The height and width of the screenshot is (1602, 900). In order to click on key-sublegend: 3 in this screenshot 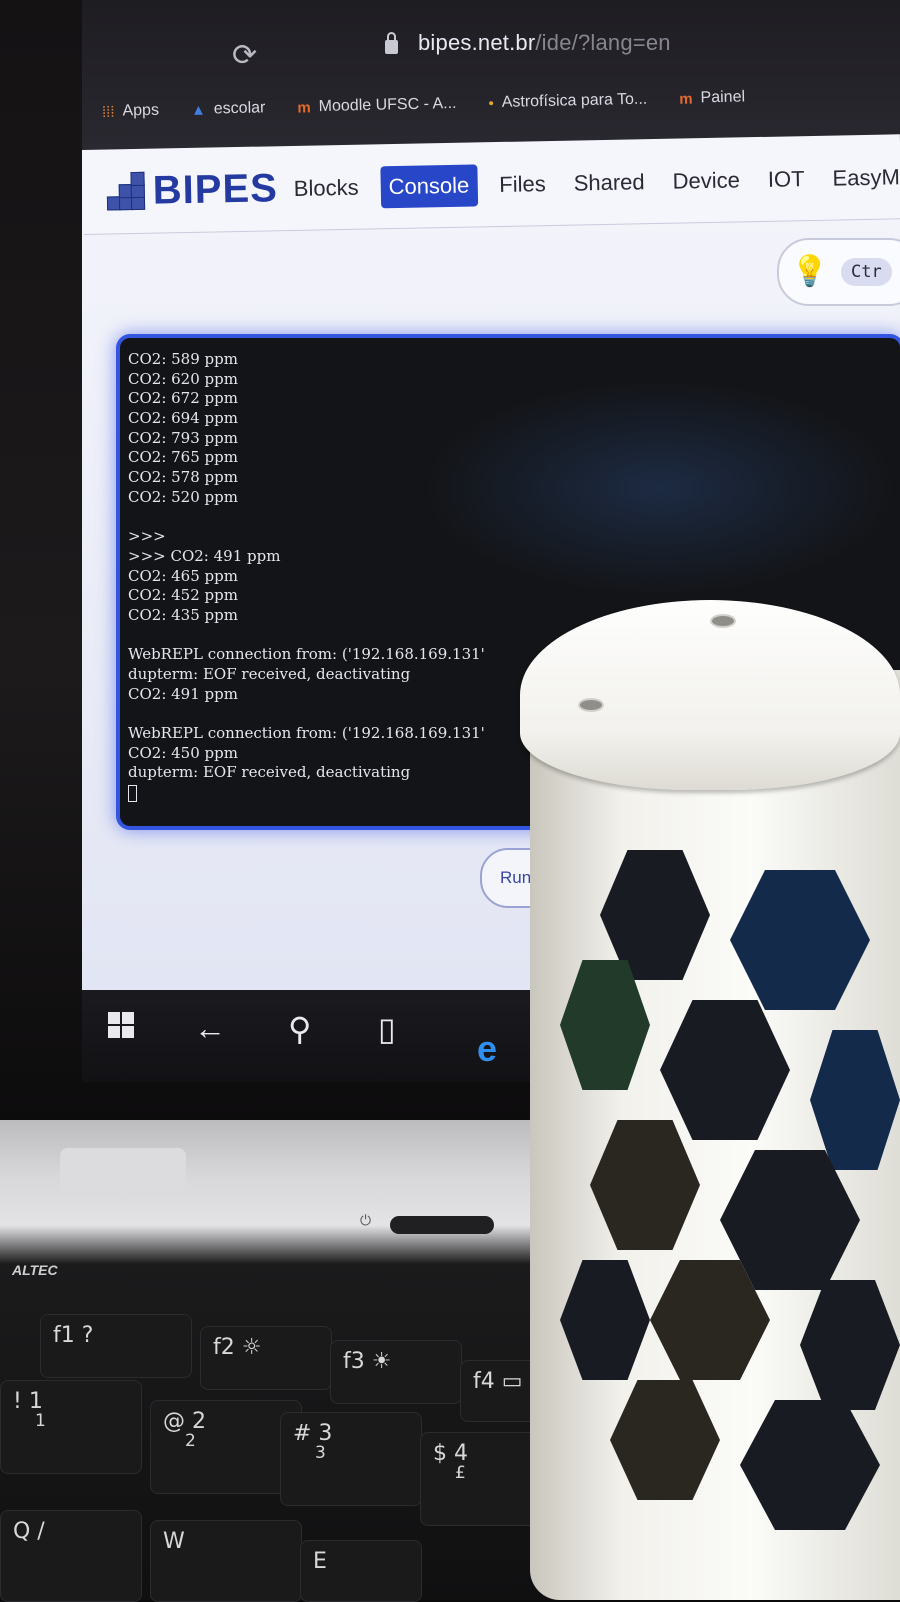, I will do `click(320, 1453)`.